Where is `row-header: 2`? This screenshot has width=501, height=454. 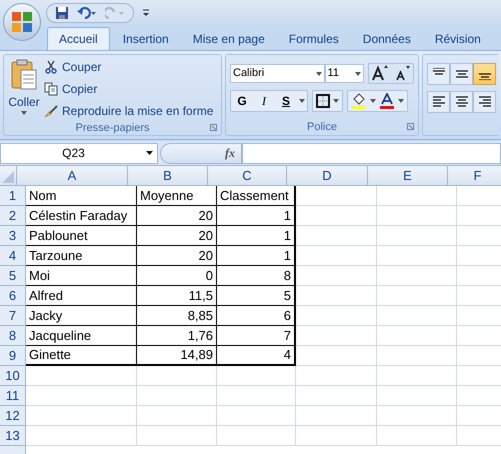 row-header: 2 is located at coordinates (13, 216).